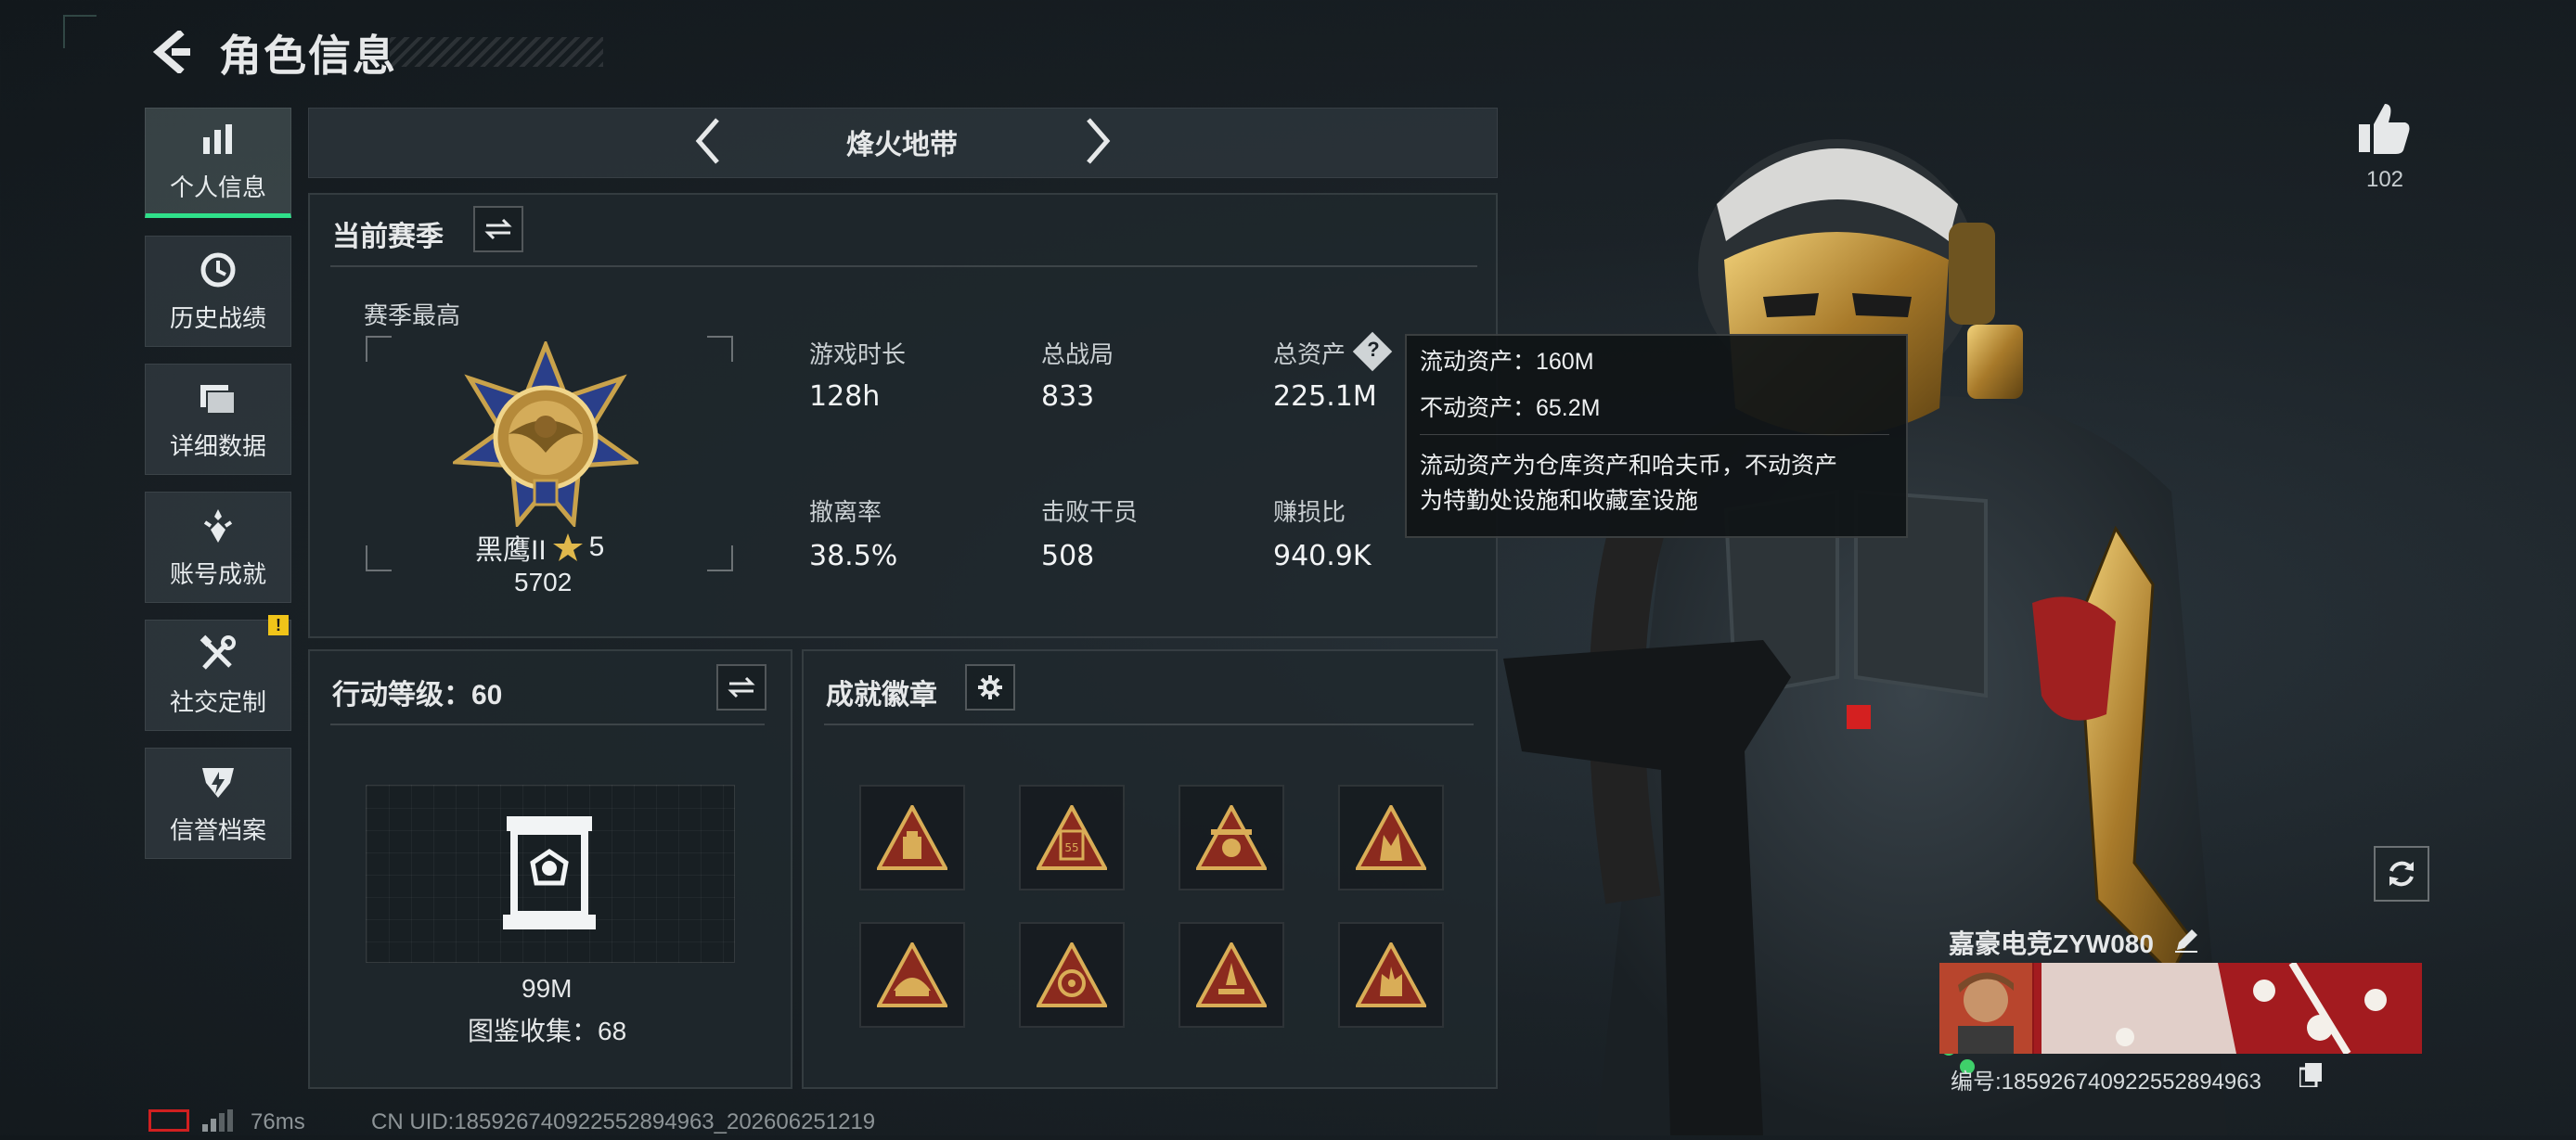  I want to click on sidebar-item-achievements: 账号成就, so click(218, 547).